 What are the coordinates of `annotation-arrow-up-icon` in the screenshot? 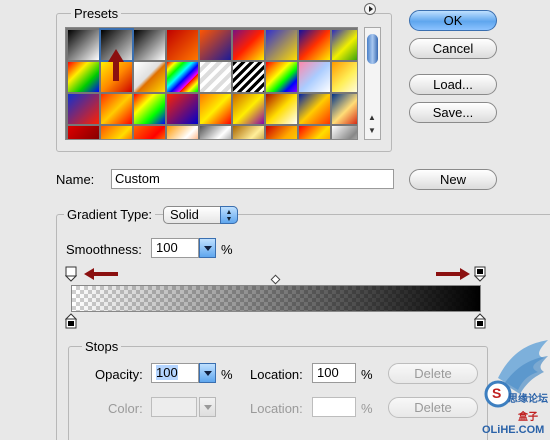 It's located at (116, 65).